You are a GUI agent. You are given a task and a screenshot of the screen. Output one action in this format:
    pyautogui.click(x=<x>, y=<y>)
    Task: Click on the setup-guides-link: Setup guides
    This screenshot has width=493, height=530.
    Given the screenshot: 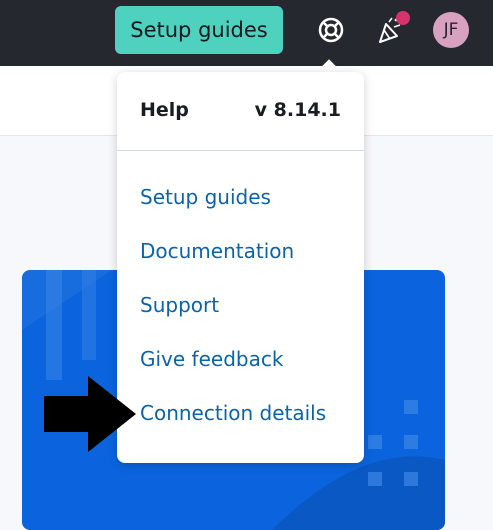 What is the action you would take?
    pyautogui.click(x=205, y=197)
    